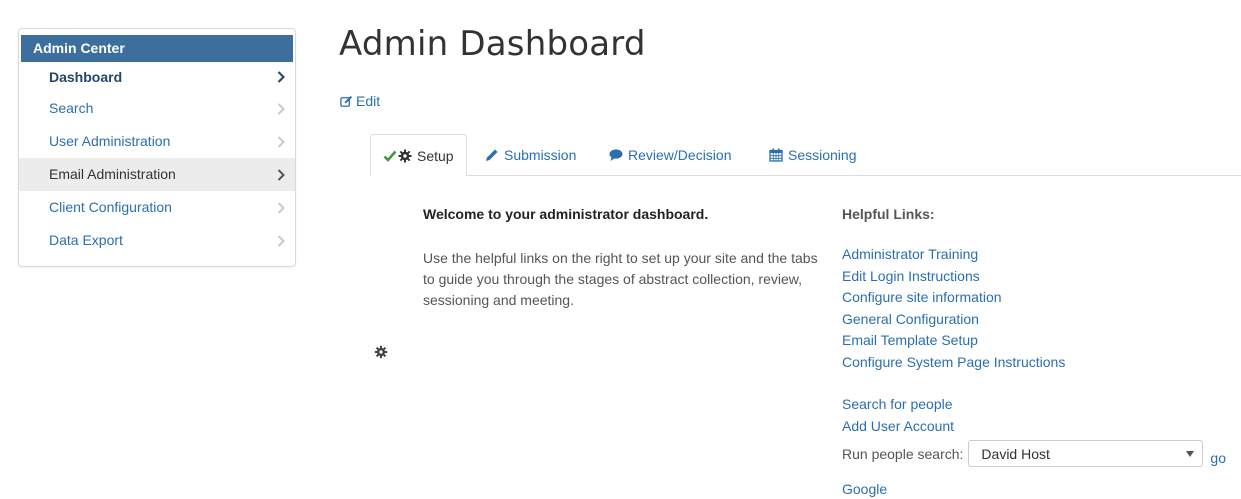 The image size is (1241, 499). What do you see at coordinates (616, 155) in the screenshot?
I see `comment-icon` at bounding box center [616, 155].